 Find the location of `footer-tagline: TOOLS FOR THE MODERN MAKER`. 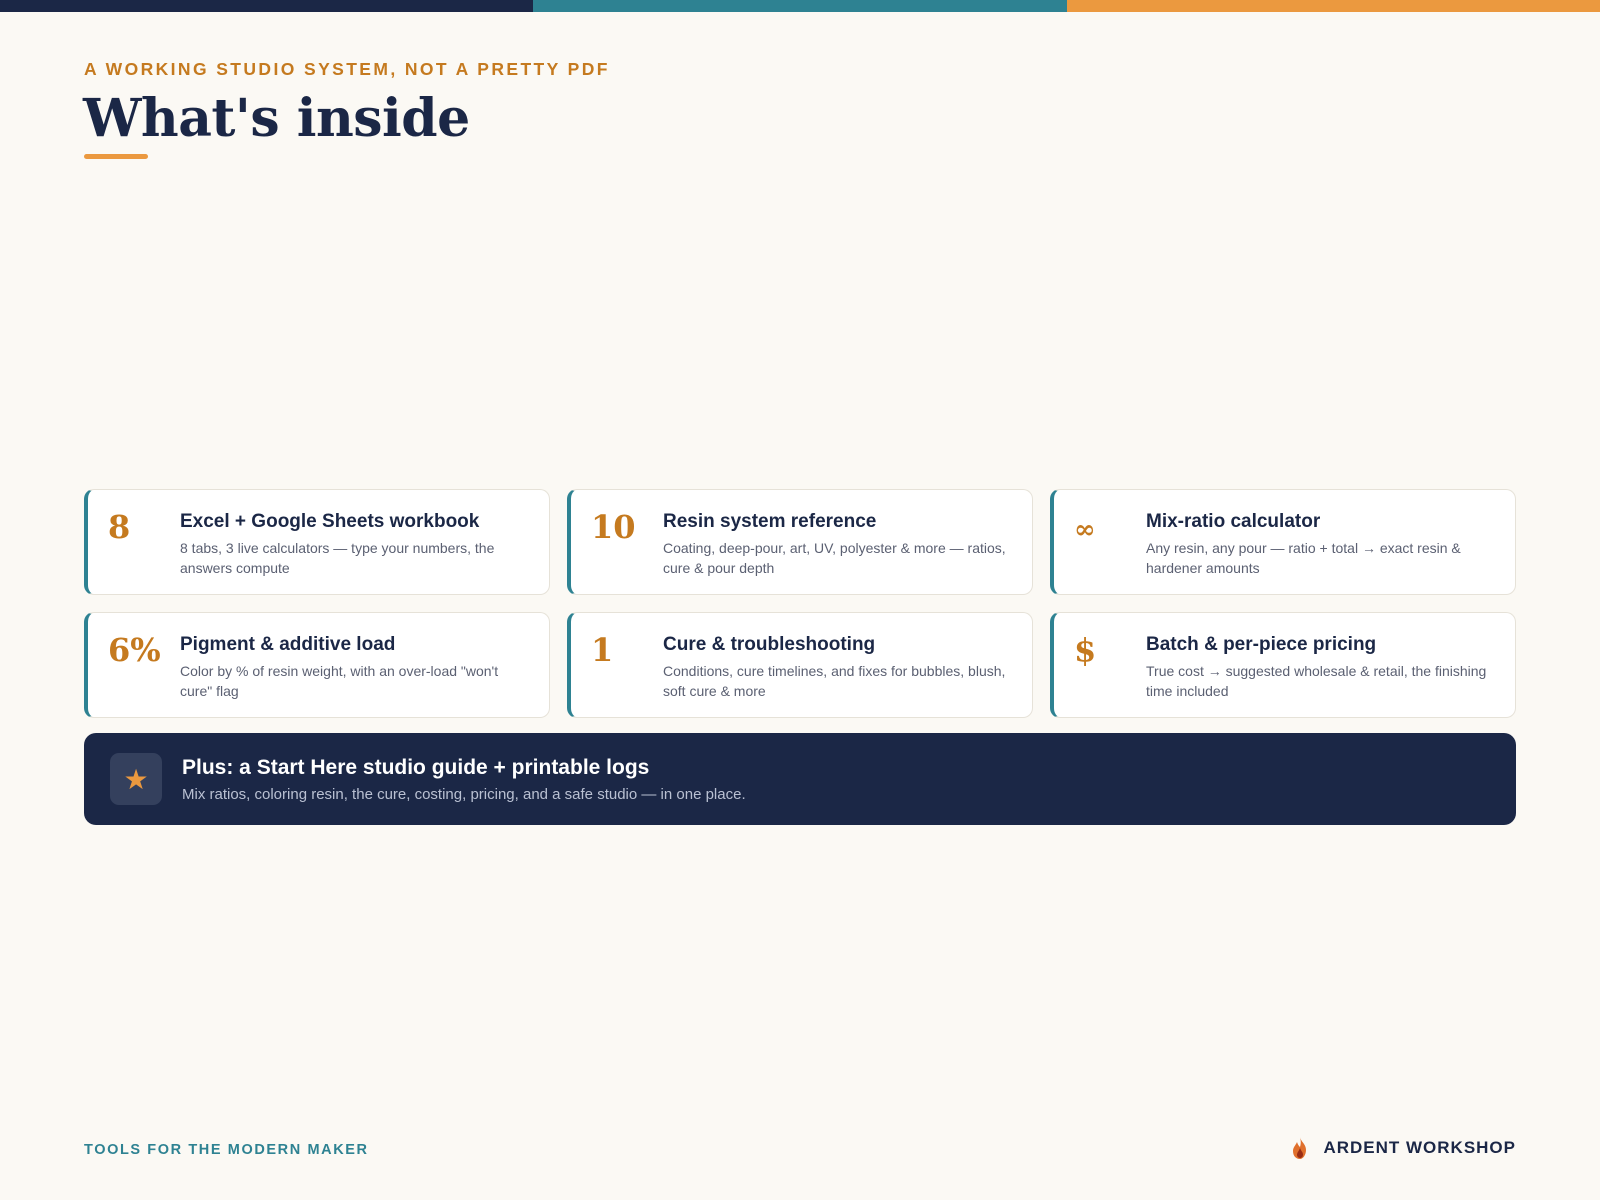

footer-tagline: TOOLS FOR THE MODERN MAKER is located at coordinates (226, 1150).